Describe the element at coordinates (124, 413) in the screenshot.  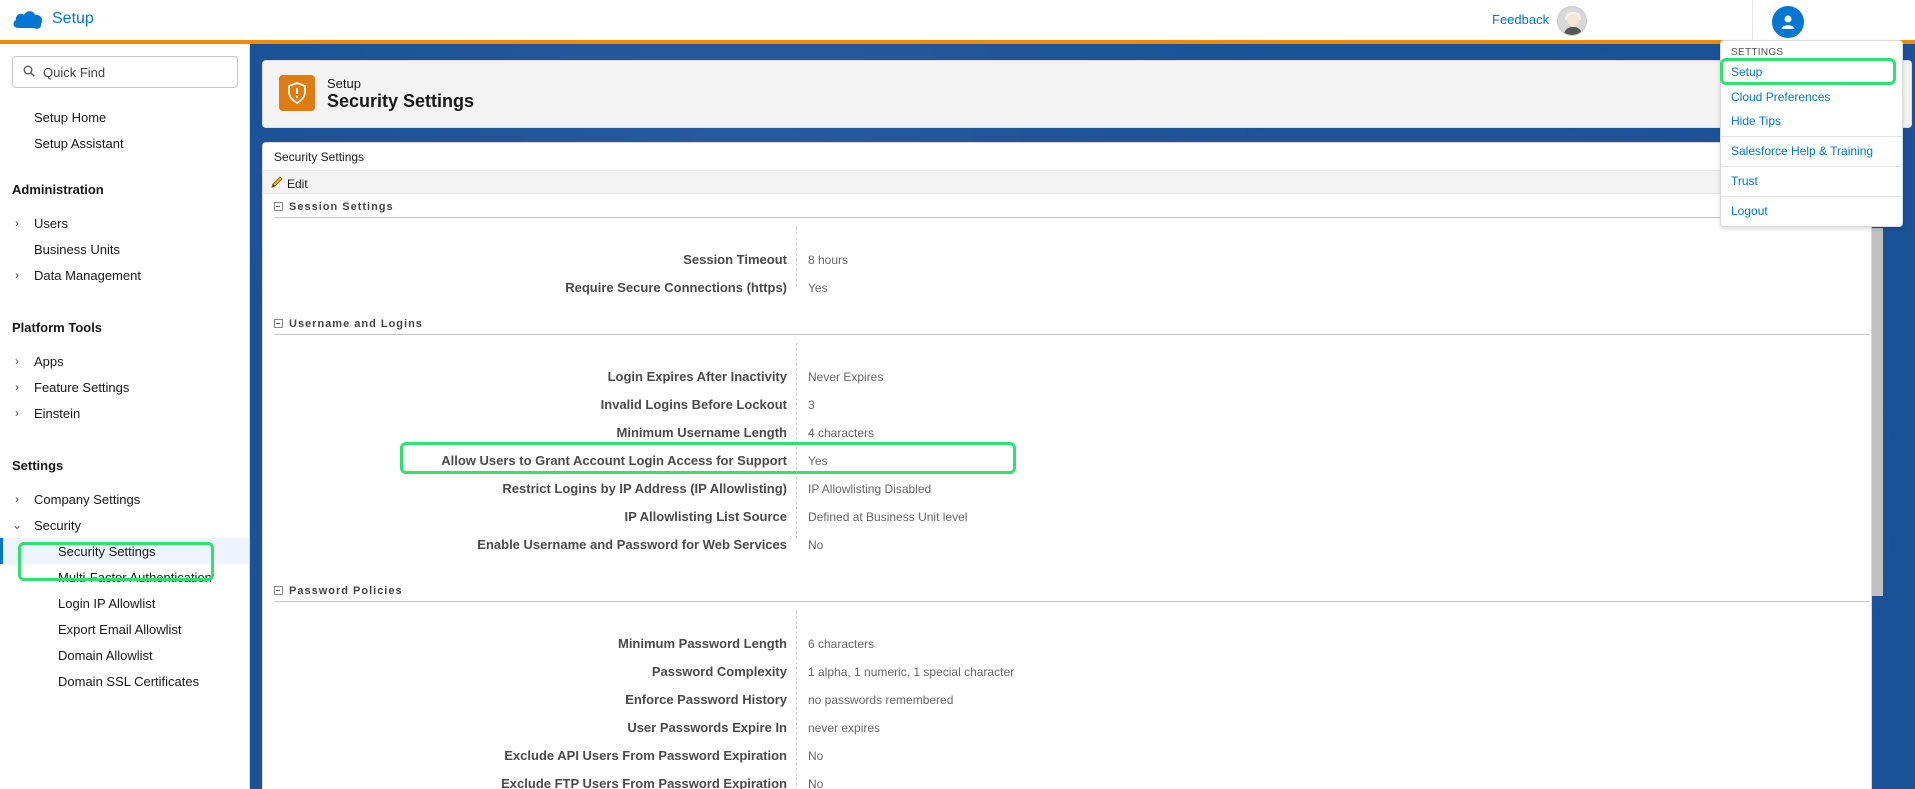
I see `sidebar-item-einstein: › Einstein` at that location.